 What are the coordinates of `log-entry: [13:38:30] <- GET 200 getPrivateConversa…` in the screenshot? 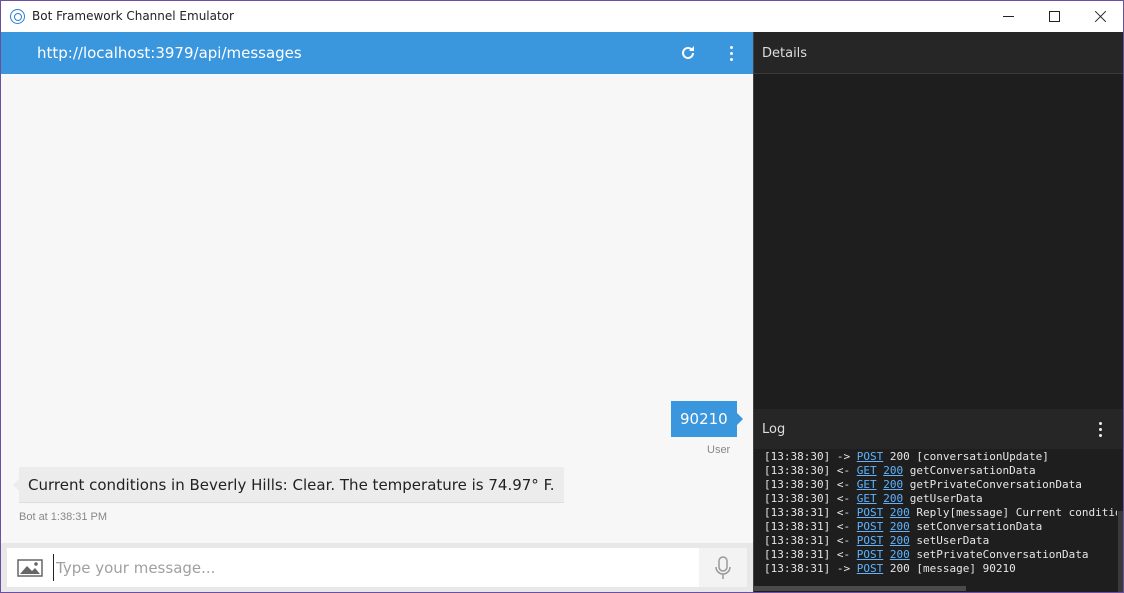 It's located at (940, 485).